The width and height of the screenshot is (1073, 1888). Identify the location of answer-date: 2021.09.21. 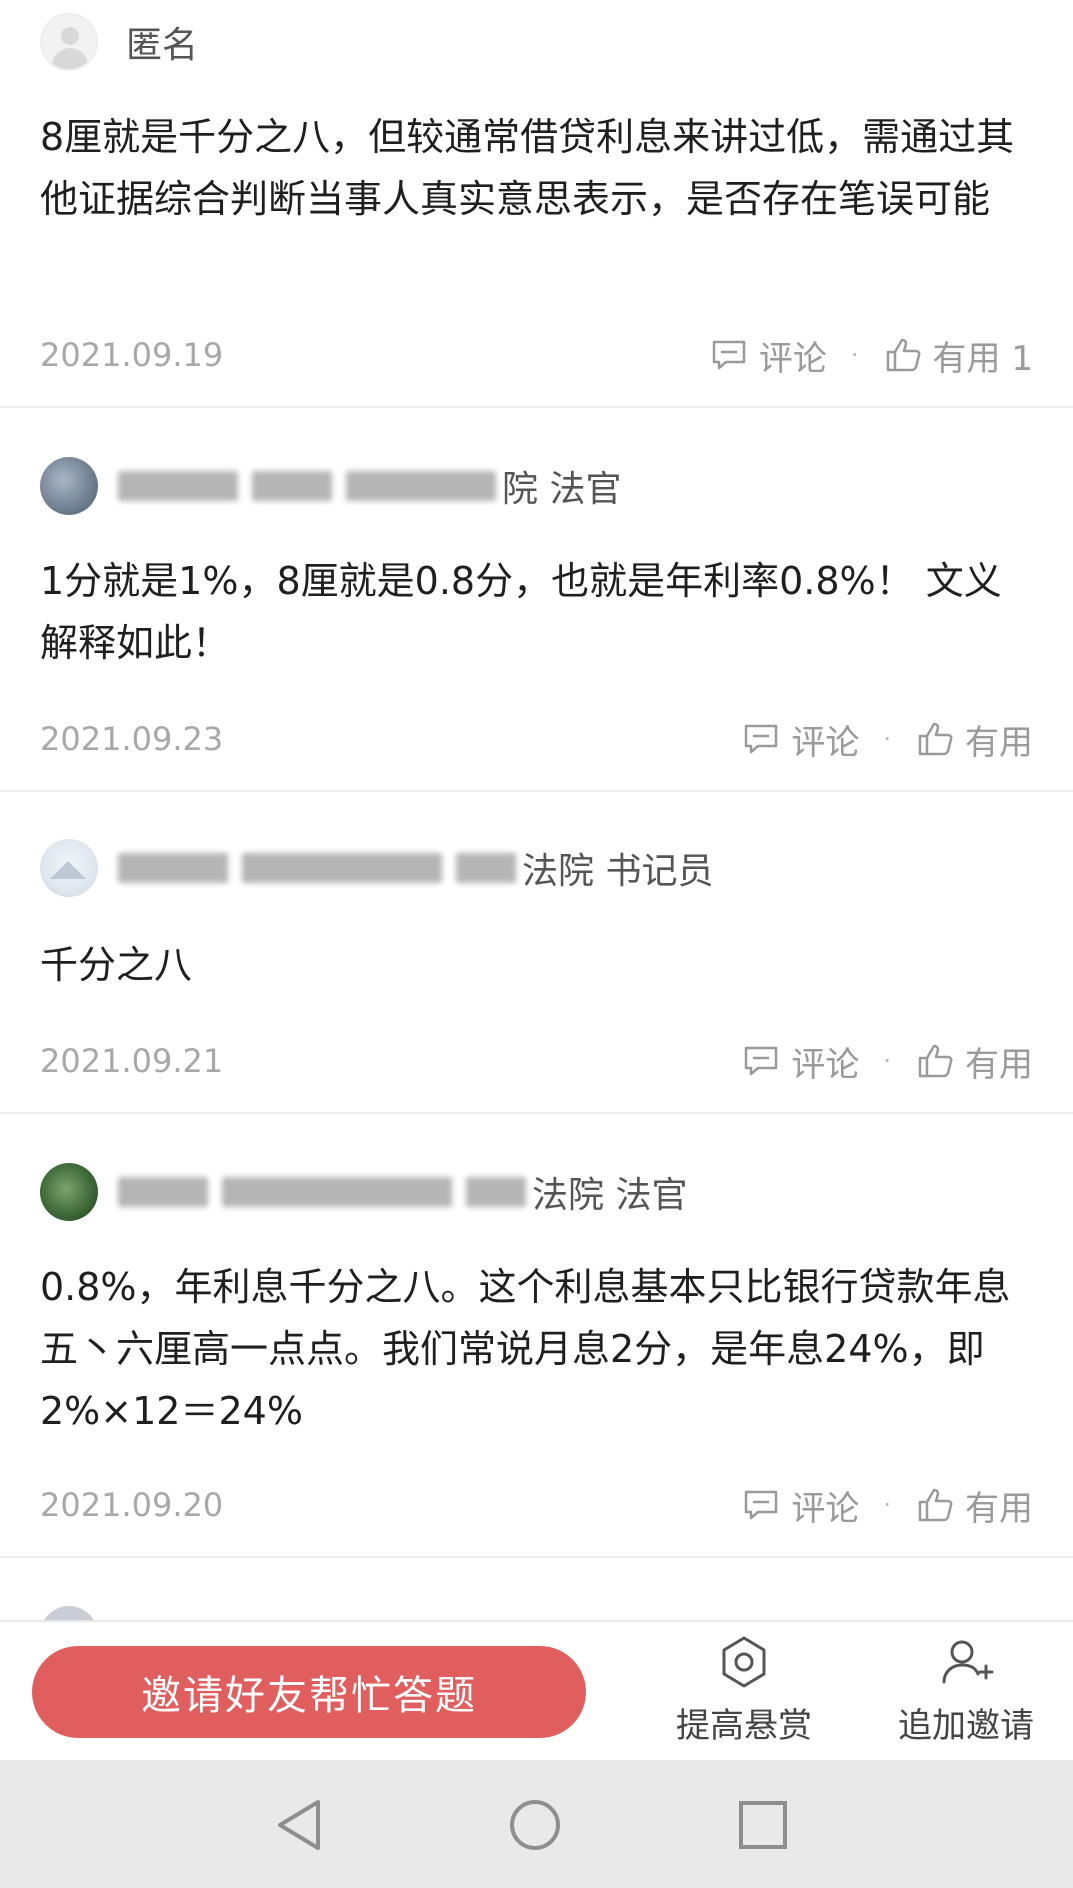
(132, 1061).